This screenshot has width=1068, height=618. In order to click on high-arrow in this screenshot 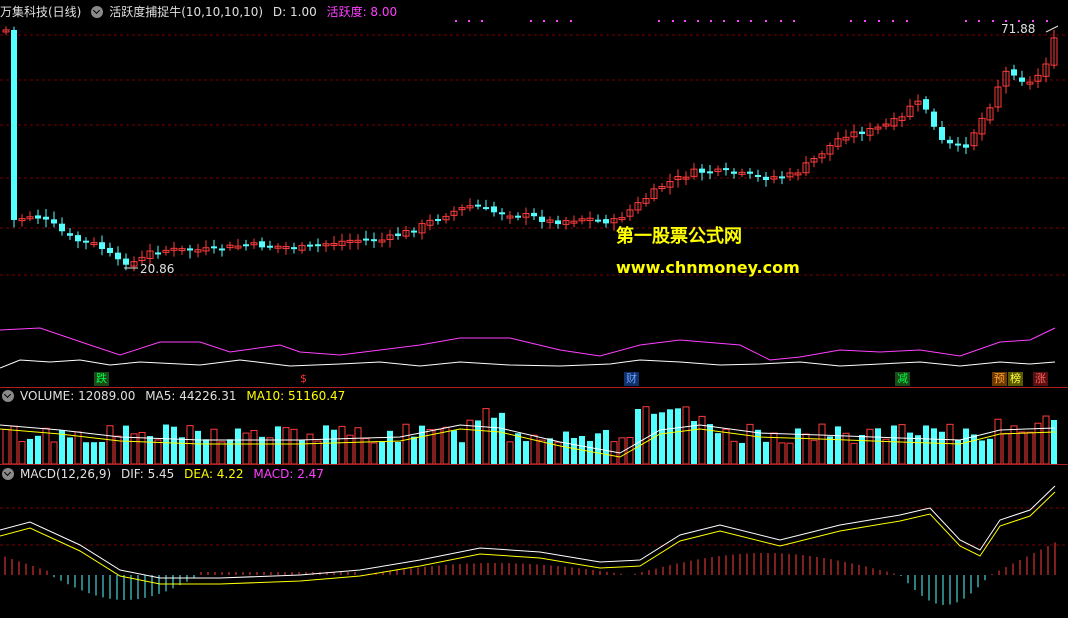, I will do `click(1052, 29)`.